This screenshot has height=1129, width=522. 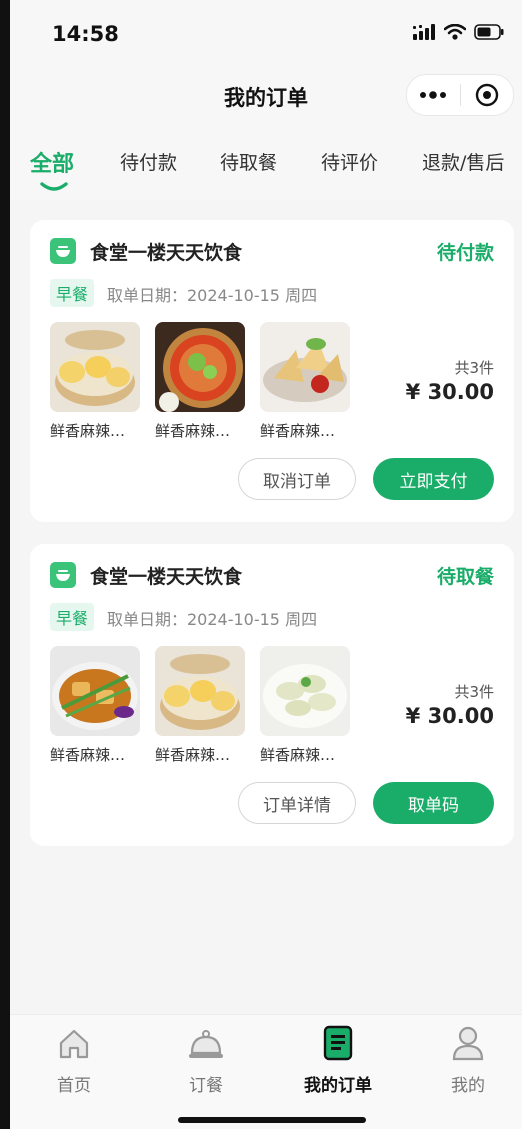 What do you see at coordinates (433, 479) in the screenshot?
I see `pay-now-button: 立即支付` at bounding box center [433, 479].